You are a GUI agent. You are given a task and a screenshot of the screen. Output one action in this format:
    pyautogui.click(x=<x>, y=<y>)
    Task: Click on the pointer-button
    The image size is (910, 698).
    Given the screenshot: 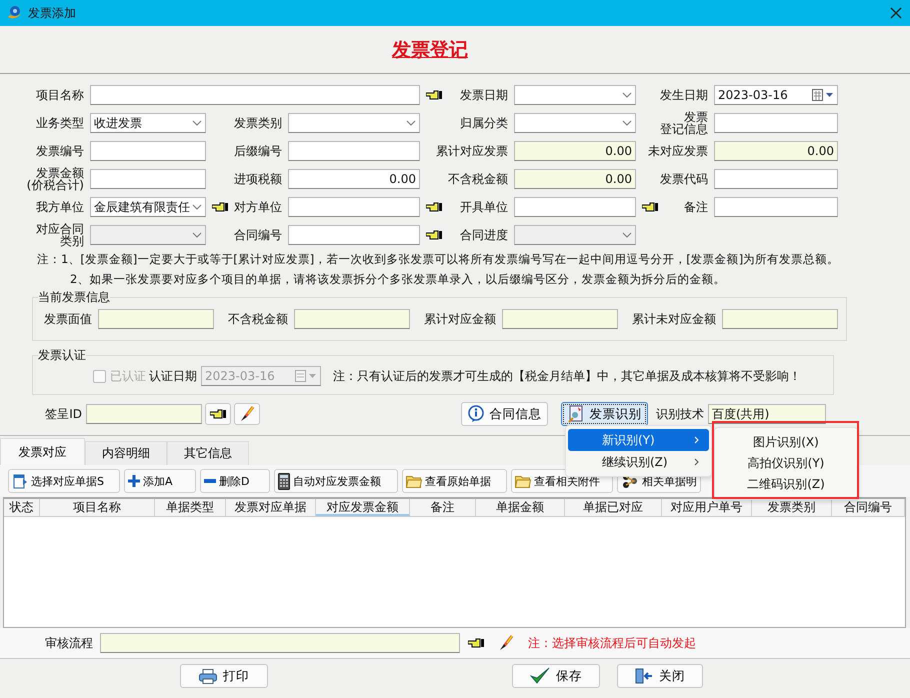 What is the action you would take?
    pyautogui.click(x=218, y=414)
    